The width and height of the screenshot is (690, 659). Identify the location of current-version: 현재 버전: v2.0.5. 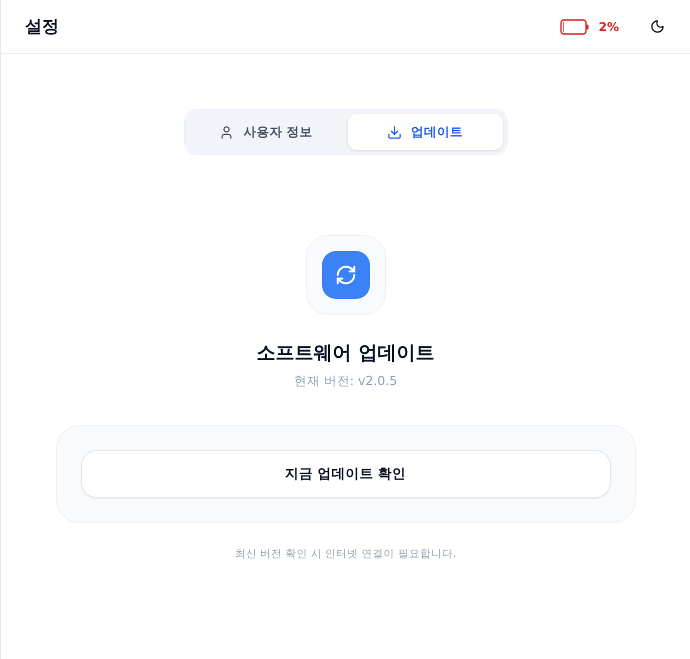
(346, 381).